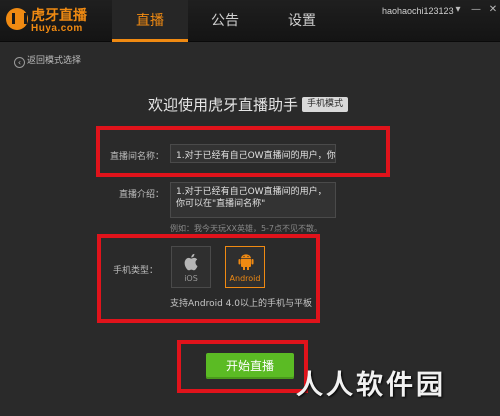 This screenshot has width=500, height=416. What do you see at coordinates (253, 200) in the screenshot?
I see `stream-intro-textarea: 1.对于已经有自己OW直播间的用户，你可以在"直播间名称"` at bounding box center [253, 200].